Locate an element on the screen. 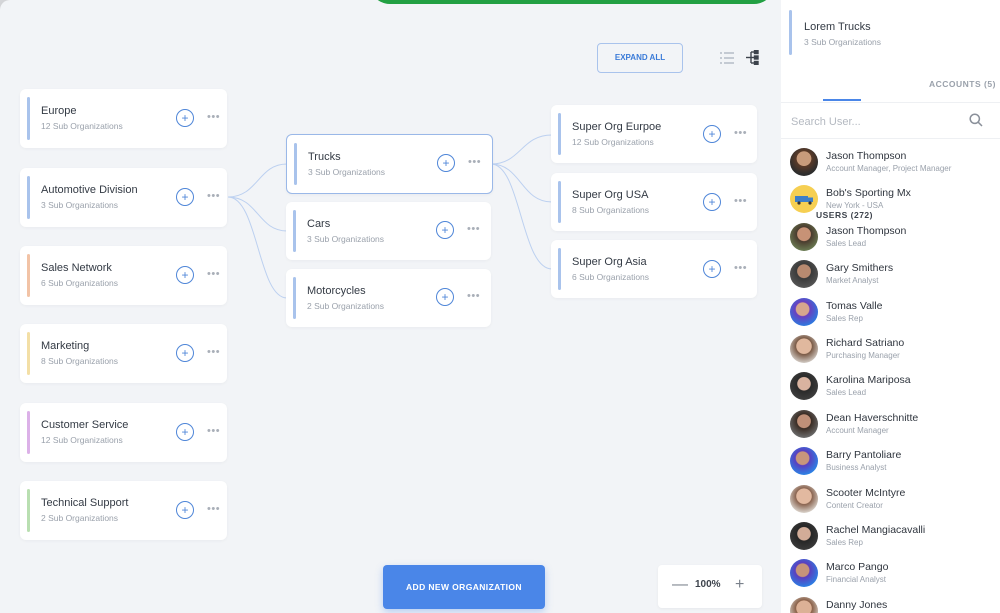 The width and height of the screenshot is (1000, 613). org-title: Motorcycles is located at coordinates (336, 291).